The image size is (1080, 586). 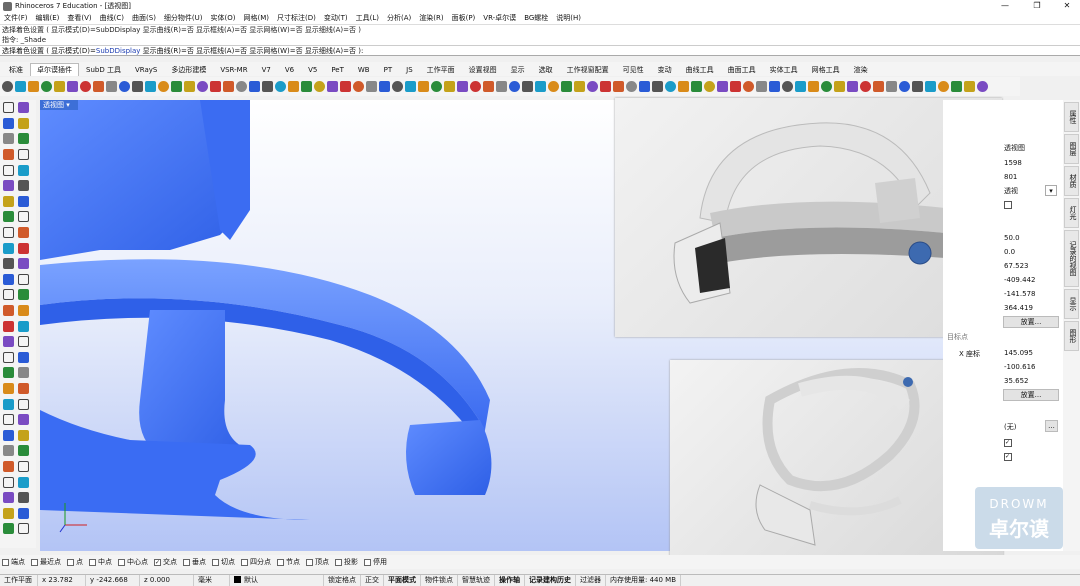 What do you see at coordinates (1018, 308) in the screenshot?
I see `property-value: 364.419` at bounding box center [1018, 308].